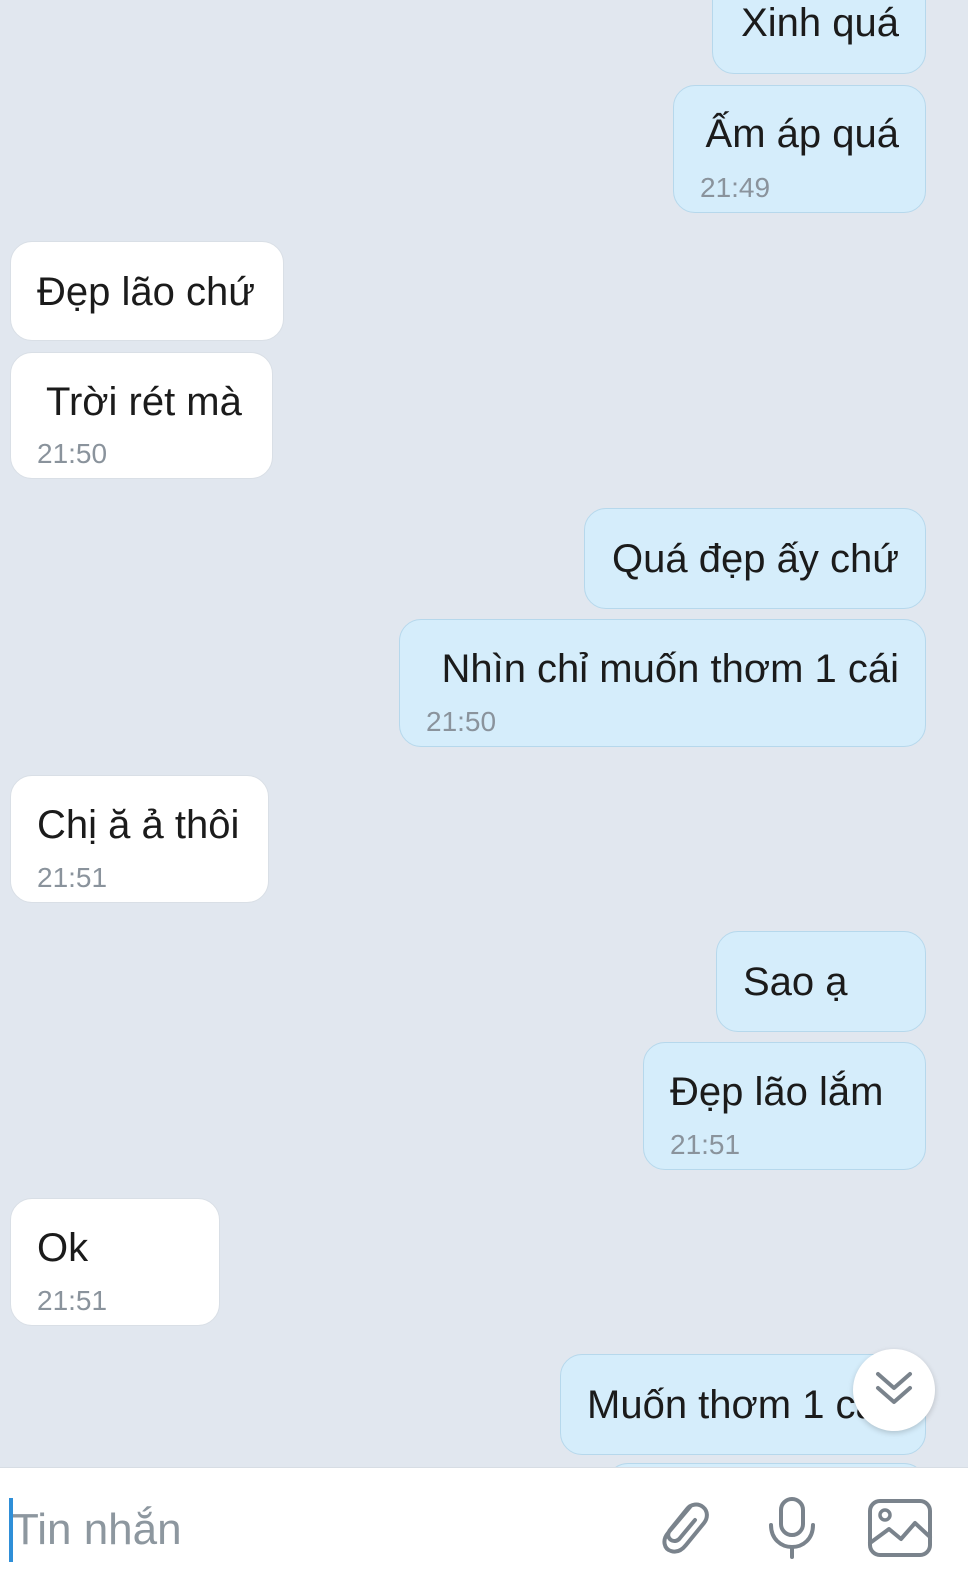  What do you see at coordinates (777, 1092) in the screenshot?
I see `message-text: Đẹp lão lắm` at bounding box center [777, 1092].